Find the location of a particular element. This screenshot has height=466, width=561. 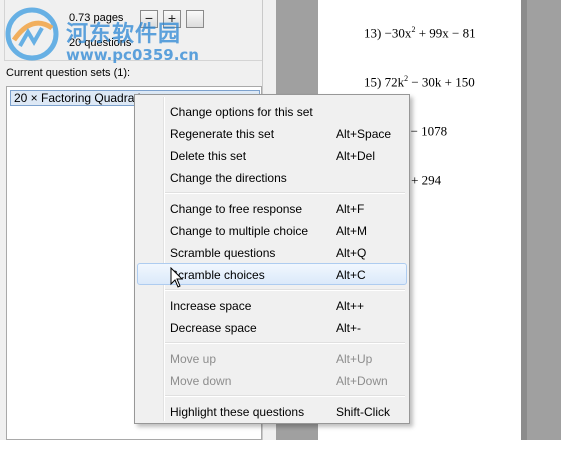

menu-item-label: Change to free response is located at coordinates (236, 209).